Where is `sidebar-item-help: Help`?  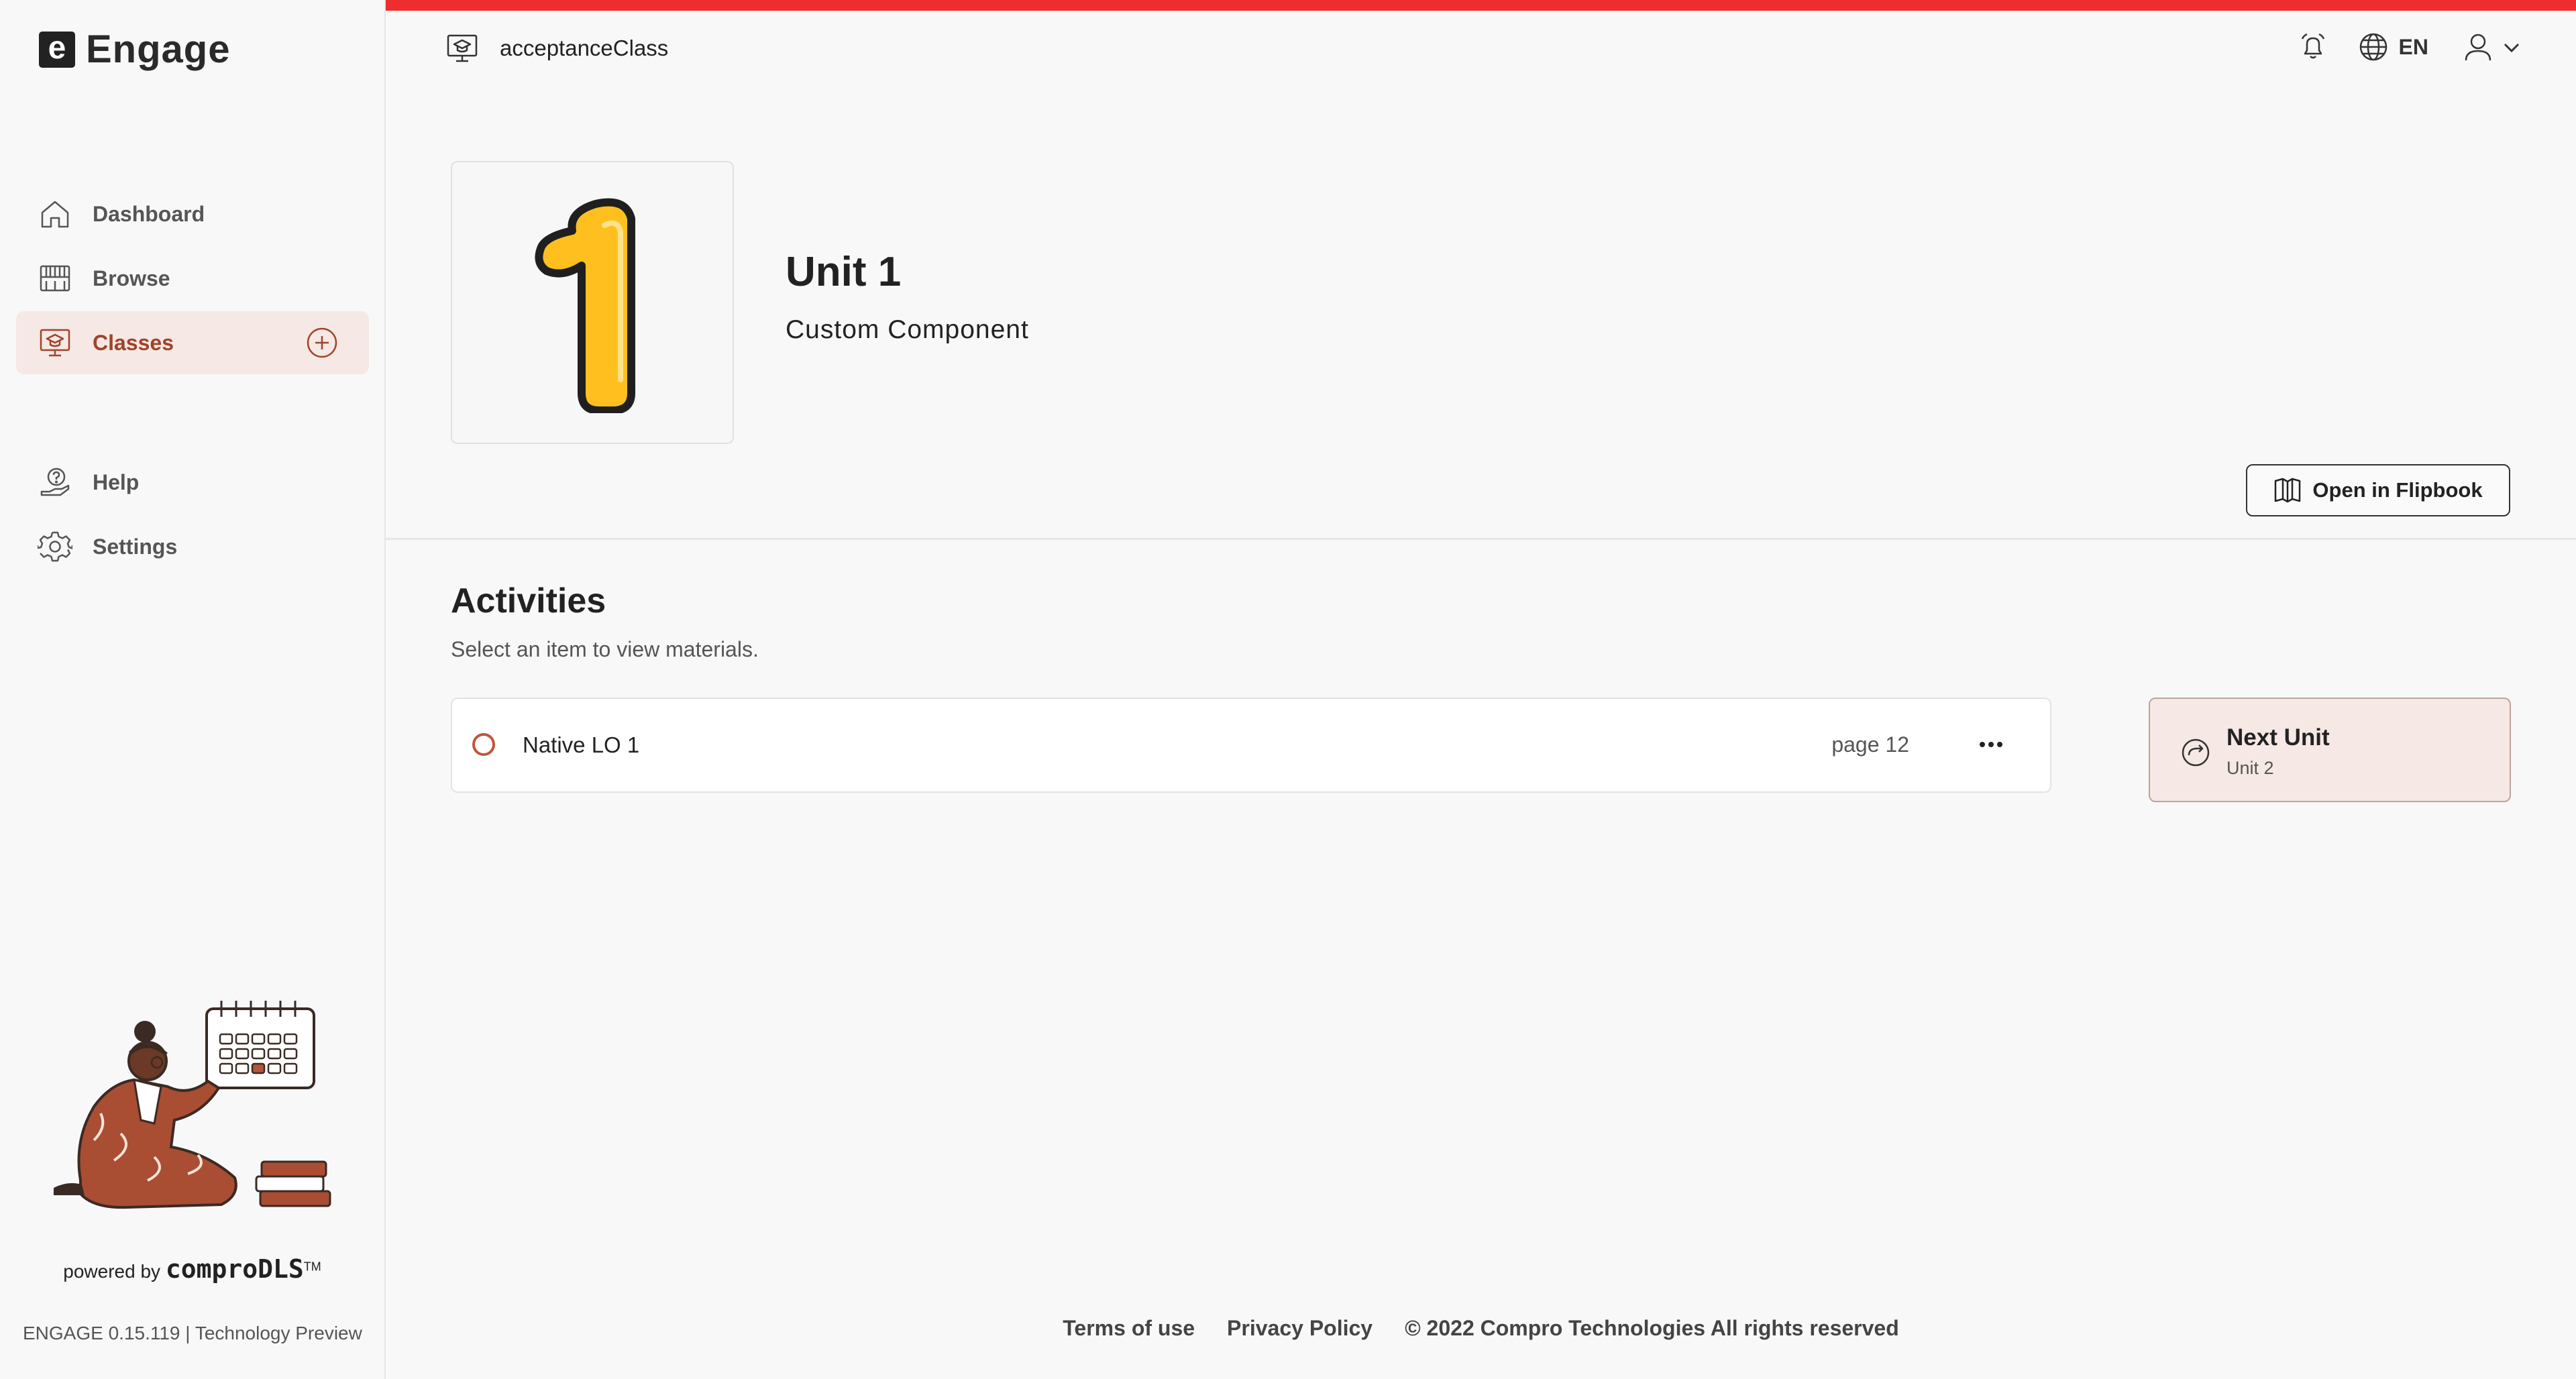
sidebar-item-help: Help is located at coordinates (192, 482).